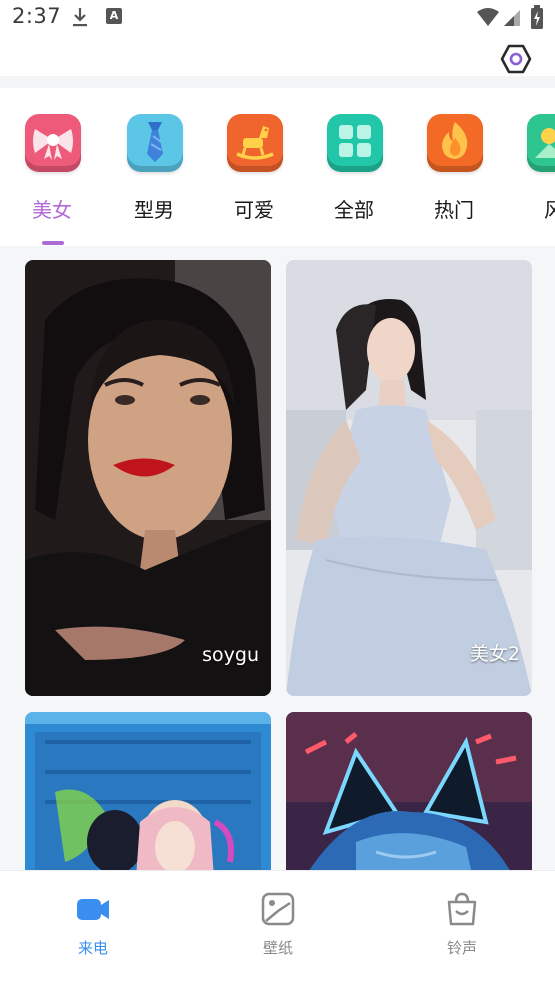  What do you see at coordinates (537, 17) in the screenshot?
I see `battery-icon` at bounding box center [537, 17].